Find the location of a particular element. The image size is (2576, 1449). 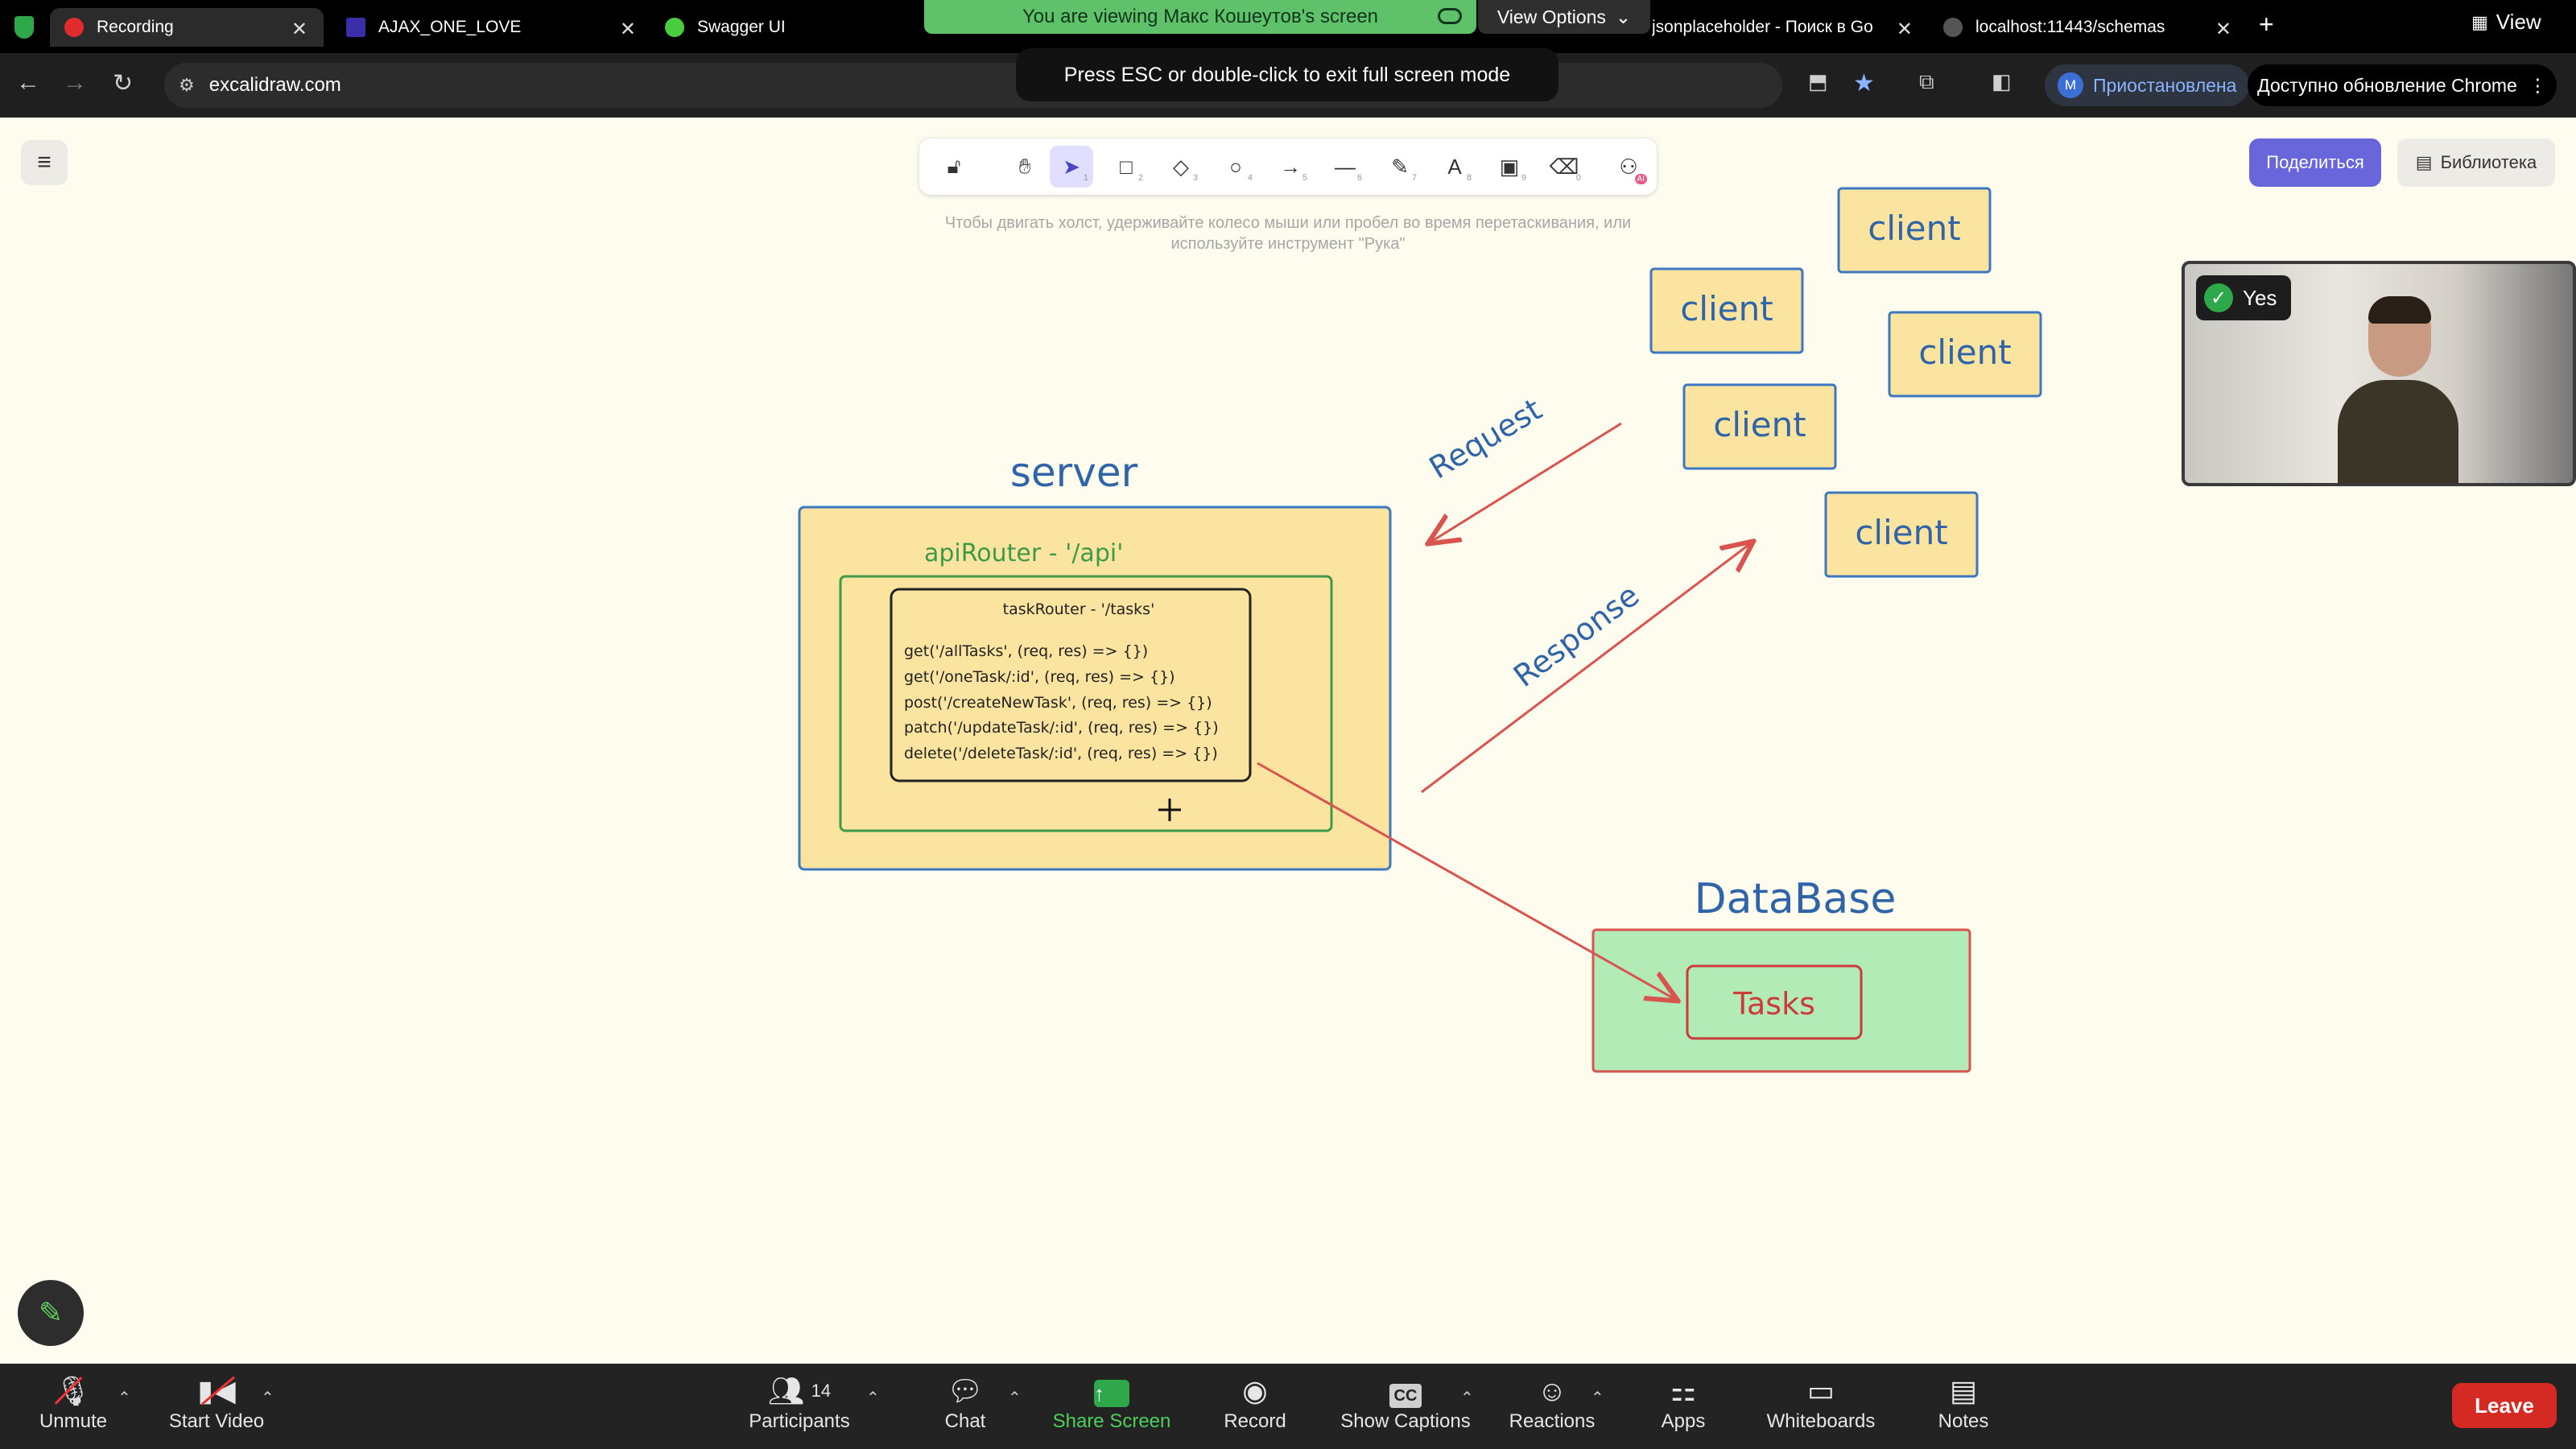

pen-mode-button: ✎ is located at coordinates (51, 1313).